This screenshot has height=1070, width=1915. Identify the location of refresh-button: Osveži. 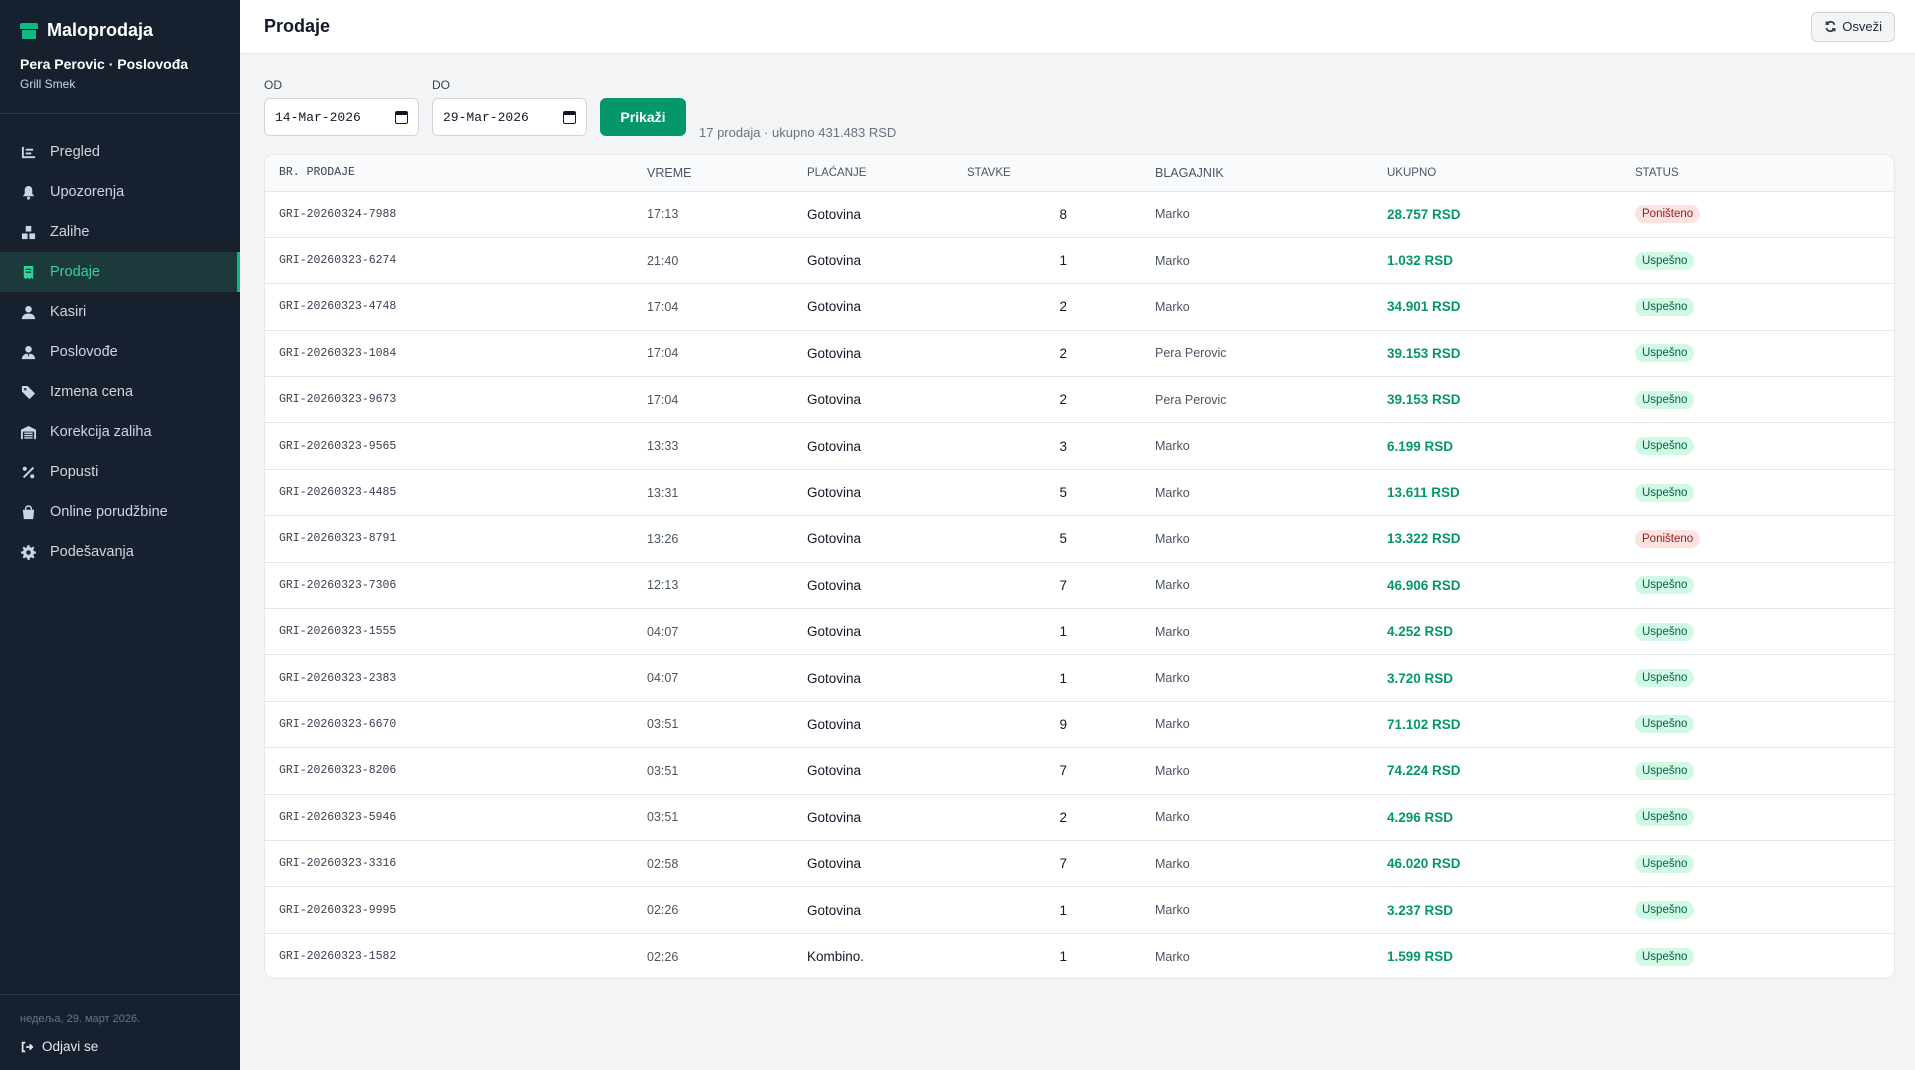
(1853, 26).